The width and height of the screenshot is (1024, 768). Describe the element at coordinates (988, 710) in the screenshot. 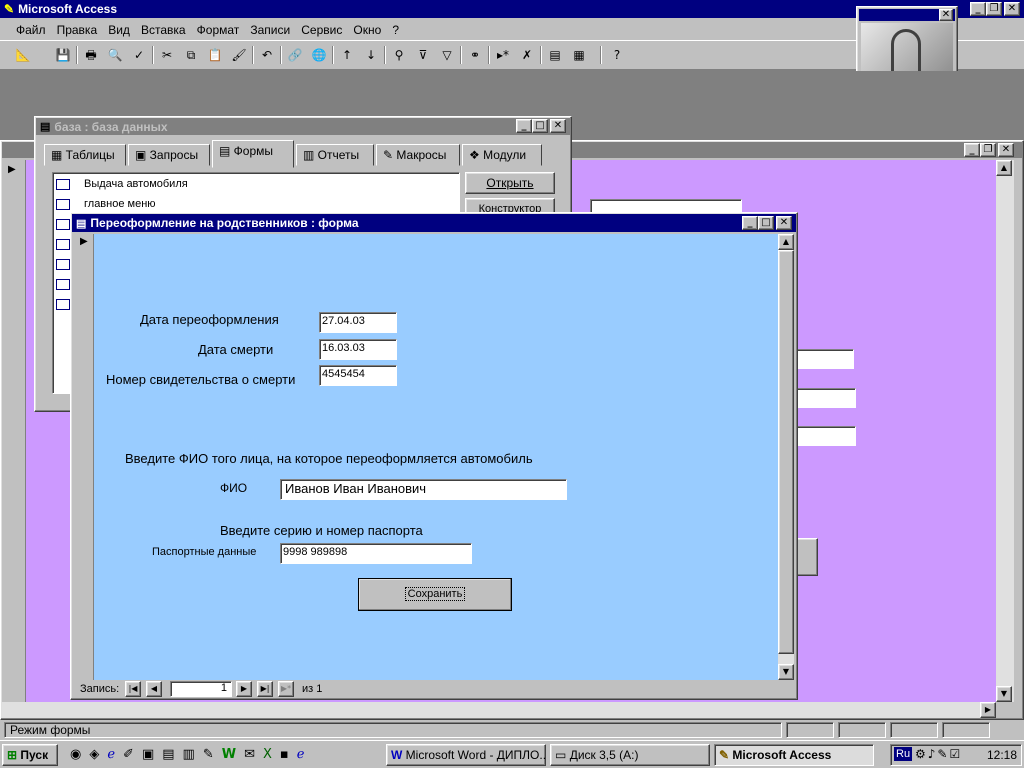

I see `bg-scroll-right: ▶` at that location.